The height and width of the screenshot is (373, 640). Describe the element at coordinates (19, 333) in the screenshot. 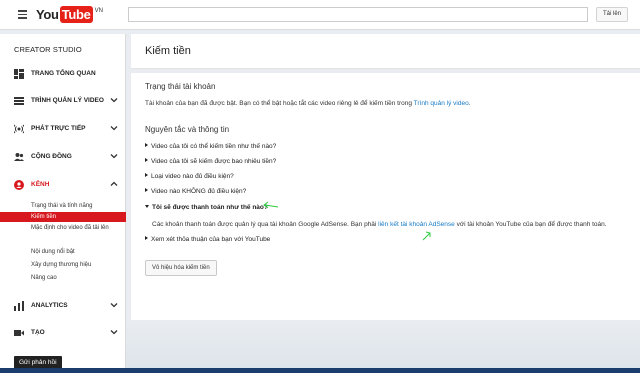

I see `create-icon` at that location.